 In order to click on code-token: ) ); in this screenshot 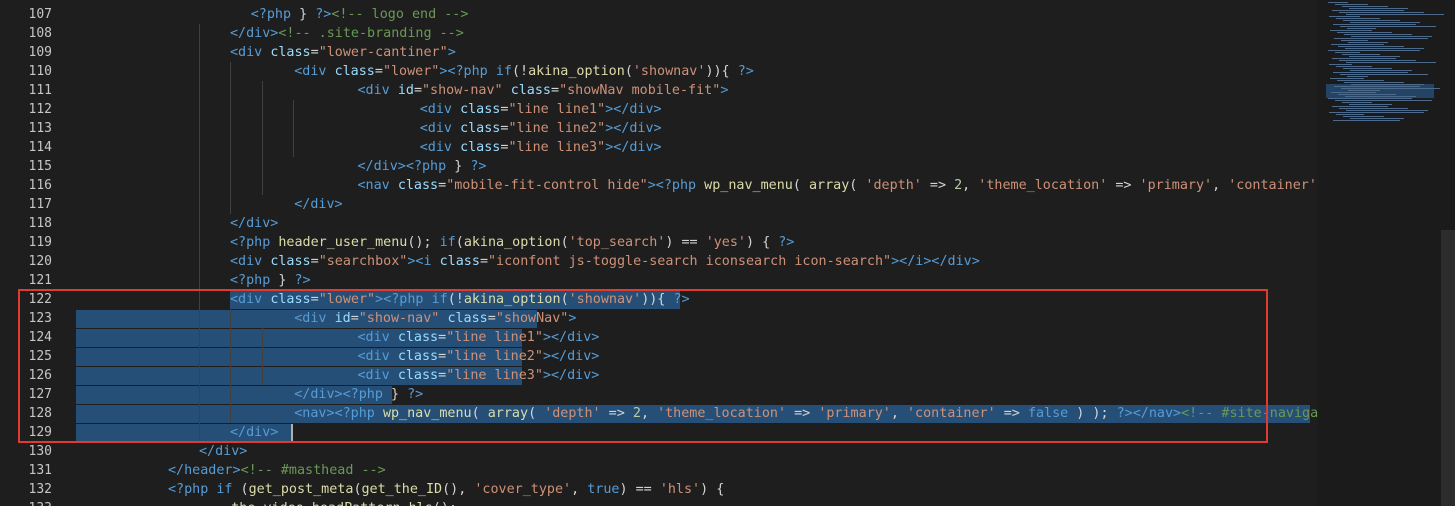, I will do `click(1092, 413)`.